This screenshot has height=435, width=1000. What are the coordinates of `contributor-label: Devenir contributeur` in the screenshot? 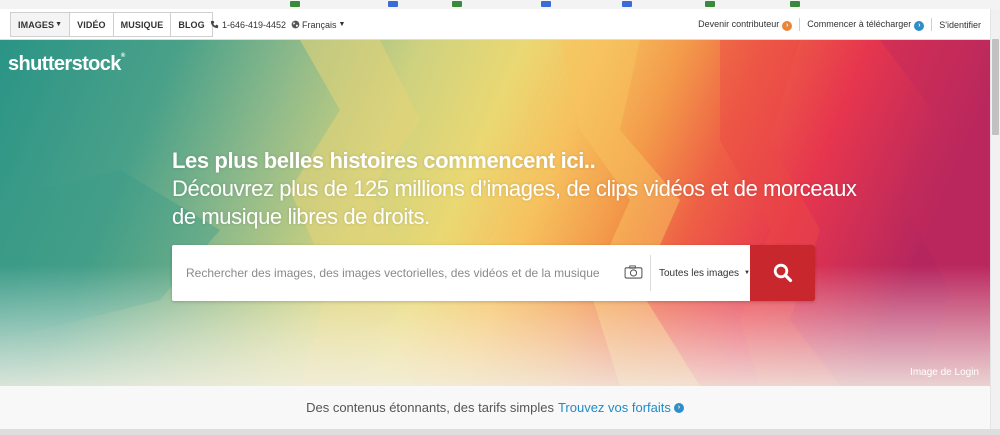 It's located at (739, 23).